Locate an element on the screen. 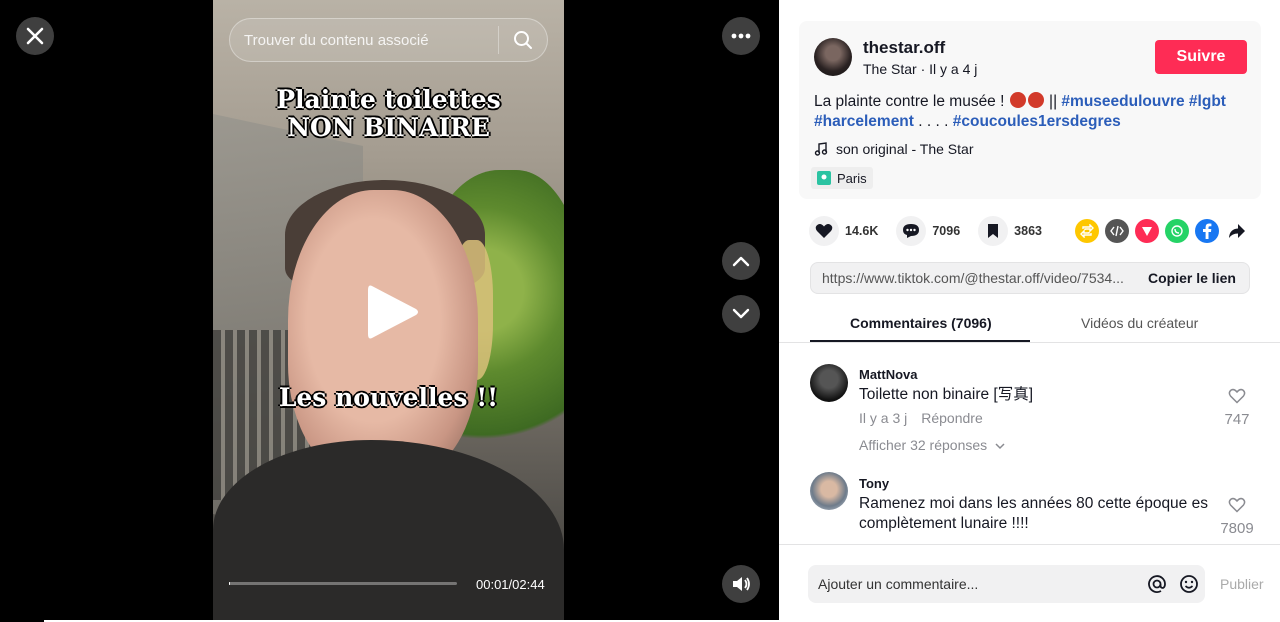 The width and height of the screenshot is (1280, 622). commenter-name: Tony is located at coordinates (874, 483).